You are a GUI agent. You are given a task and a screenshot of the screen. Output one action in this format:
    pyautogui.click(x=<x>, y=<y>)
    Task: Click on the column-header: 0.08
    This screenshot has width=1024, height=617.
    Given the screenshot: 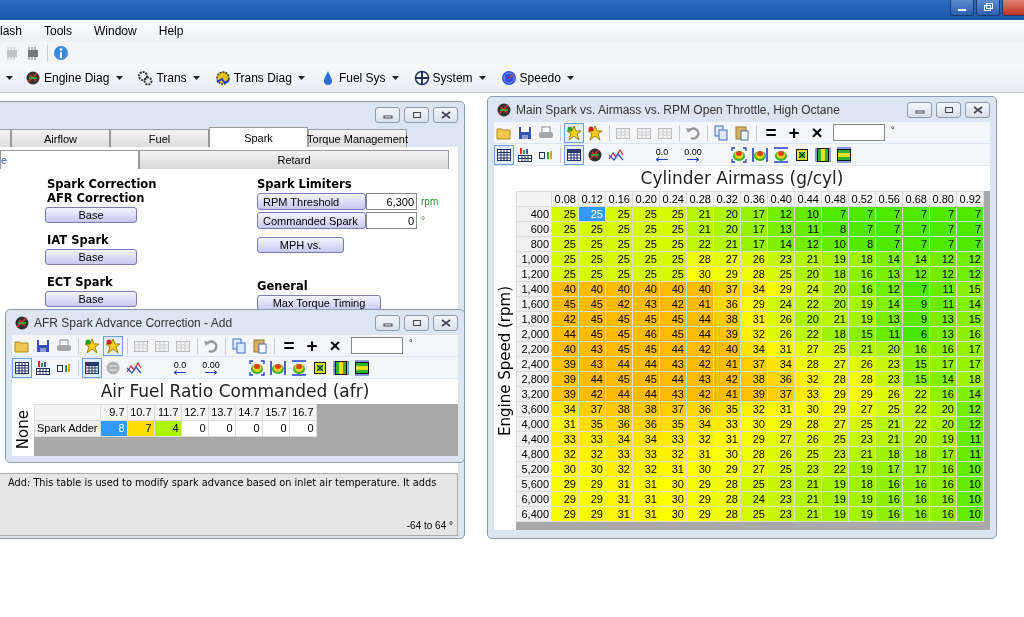 What is the action you would take?
    pyautogui.click(x=565, y=199)
    